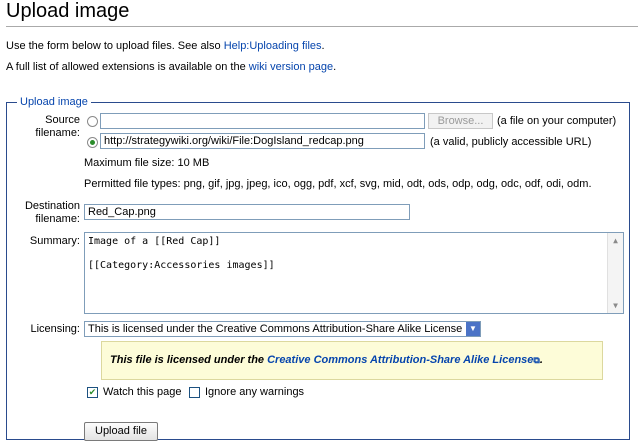  I want to click on scroll-down-icon: ▼, so click(615, 305).